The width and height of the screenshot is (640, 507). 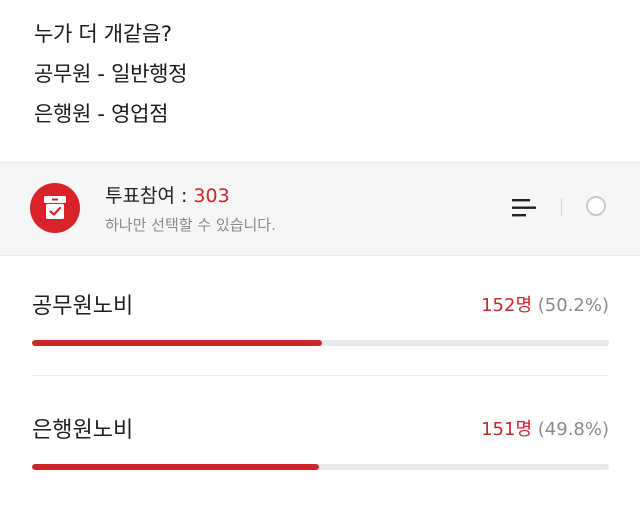 I want to click on sort-icon, so click(x=525, y=208).